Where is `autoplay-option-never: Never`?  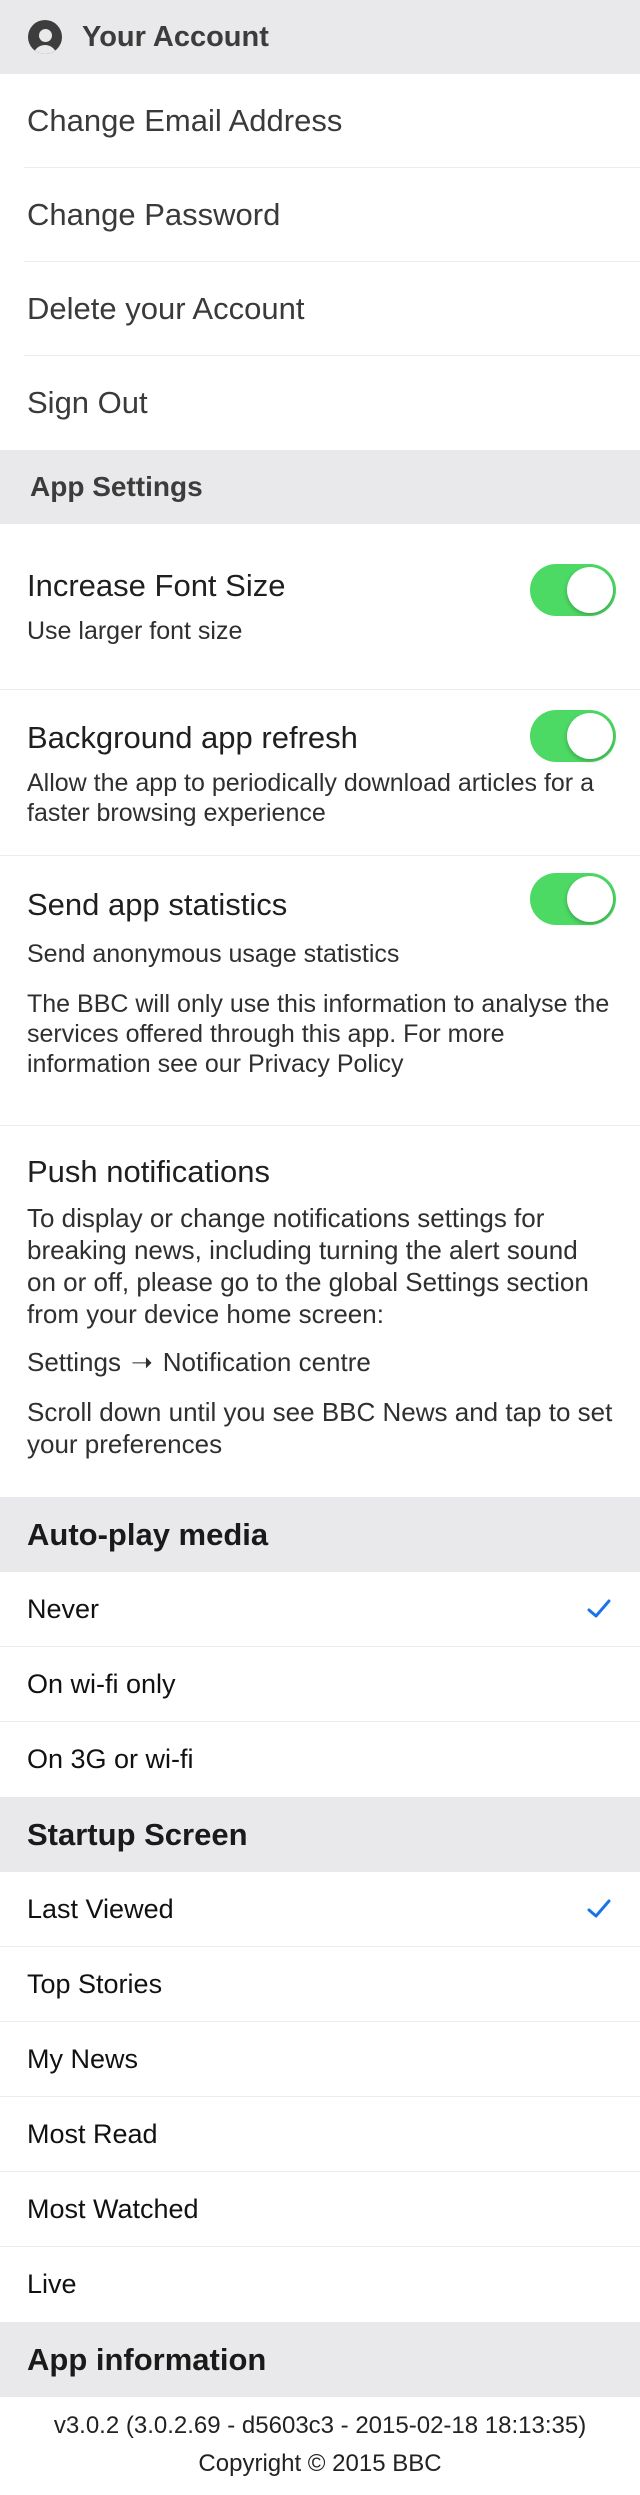 autoplay-option-never: Never is located at coordinates (320, 1609).